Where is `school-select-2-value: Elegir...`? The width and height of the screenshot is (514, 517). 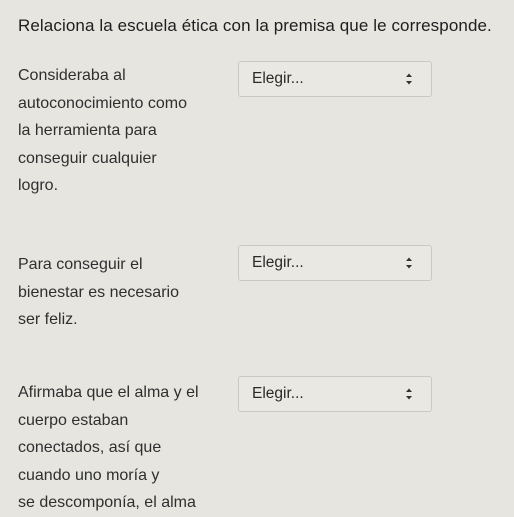
school-select-2-value: Elegir... is located at coordinates (278, 262).